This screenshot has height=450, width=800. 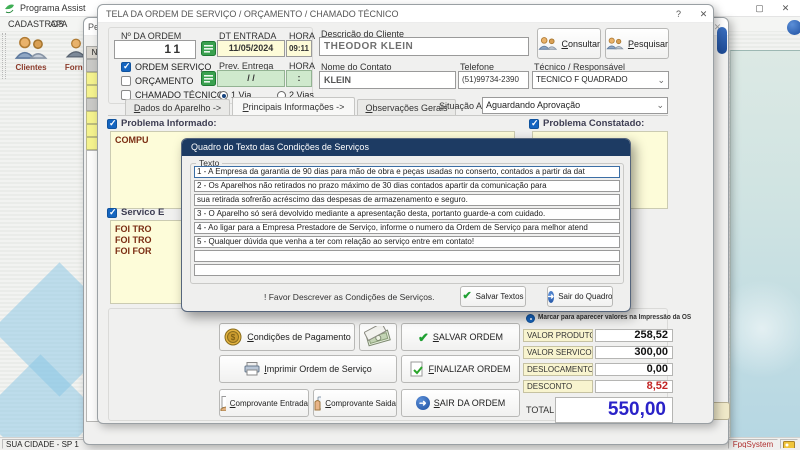 What do you see at coordinates (133, 240) in the screenshot?
I see `servico-line: FOI TRO` at bounding box center [133, 240].